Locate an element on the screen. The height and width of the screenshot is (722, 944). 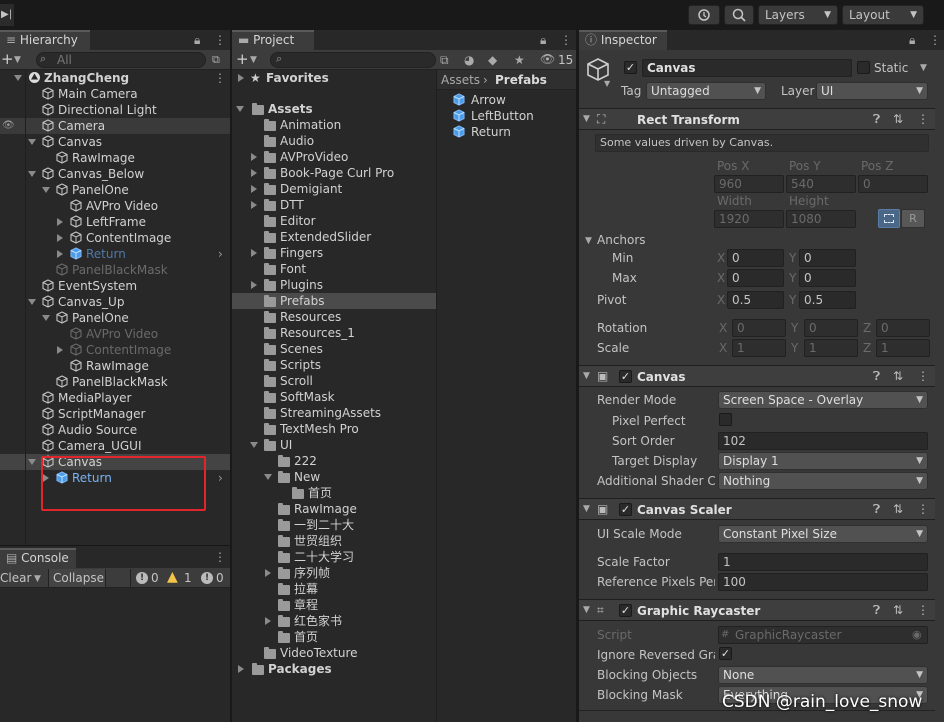
active-checkbox: ✓ is located at coordinates (630, 67).